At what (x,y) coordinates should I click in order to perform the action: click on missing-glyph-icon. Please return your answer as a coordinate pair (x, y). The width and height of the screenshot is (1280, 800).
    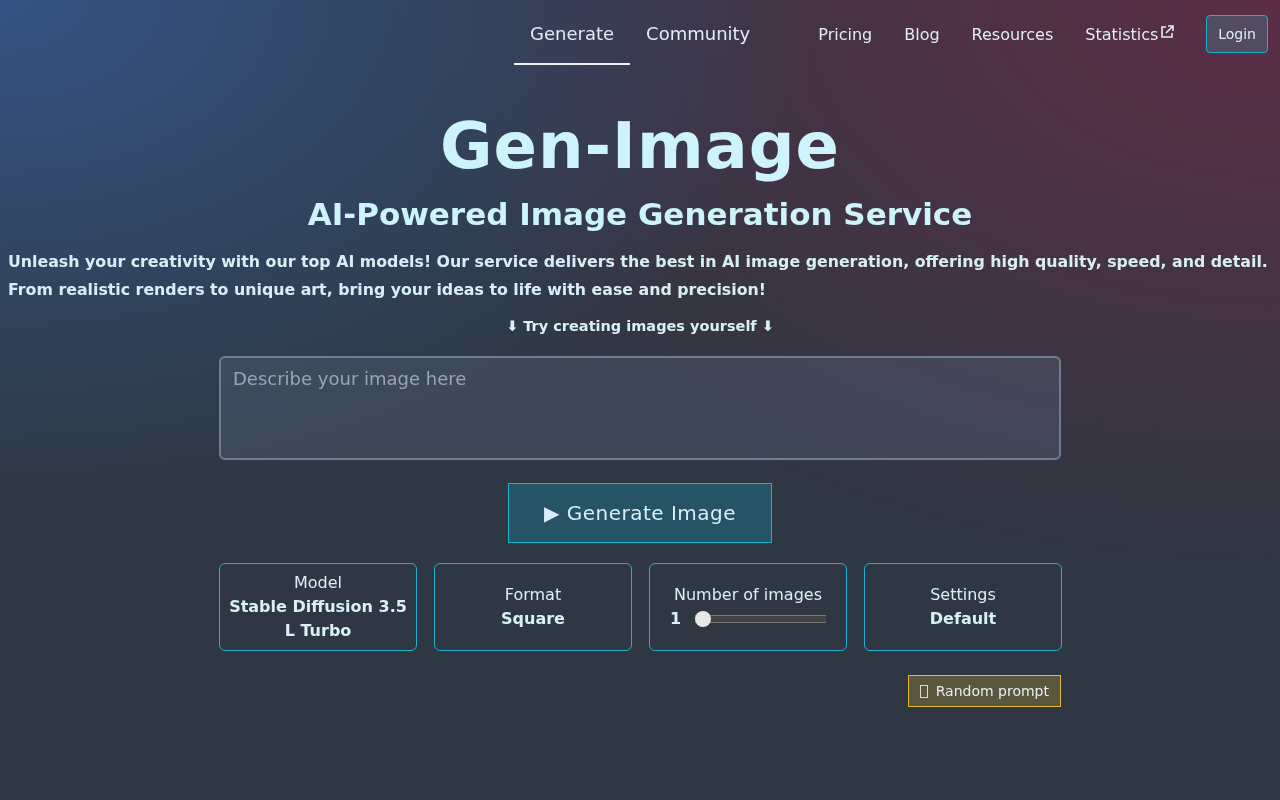
    Looking at the image, I should click on (923, 691).